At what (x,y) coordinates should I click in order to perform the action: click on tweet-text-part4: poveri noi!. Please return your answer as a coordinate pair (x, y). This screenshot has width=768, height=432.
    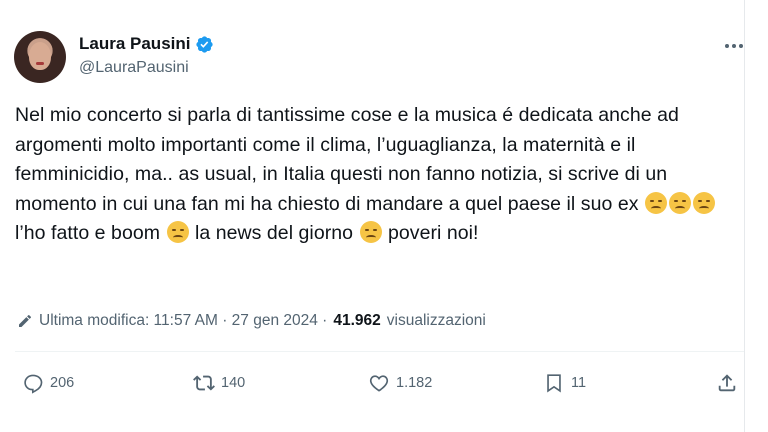
    Looking at the image, I should click on (430, 233).